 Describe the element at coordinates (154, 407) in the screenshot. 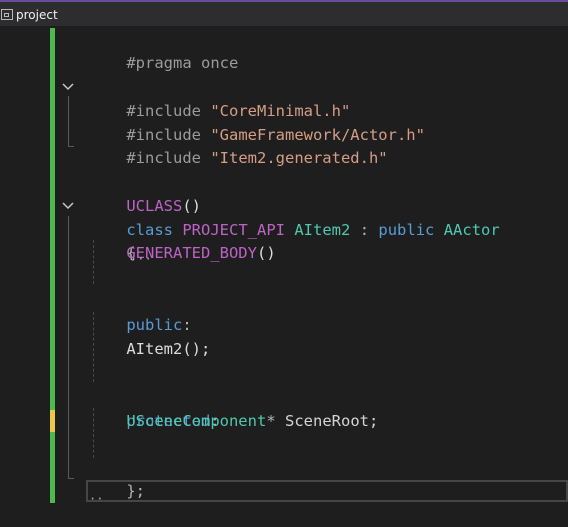

I see `code-line-16: protected:` at that location.